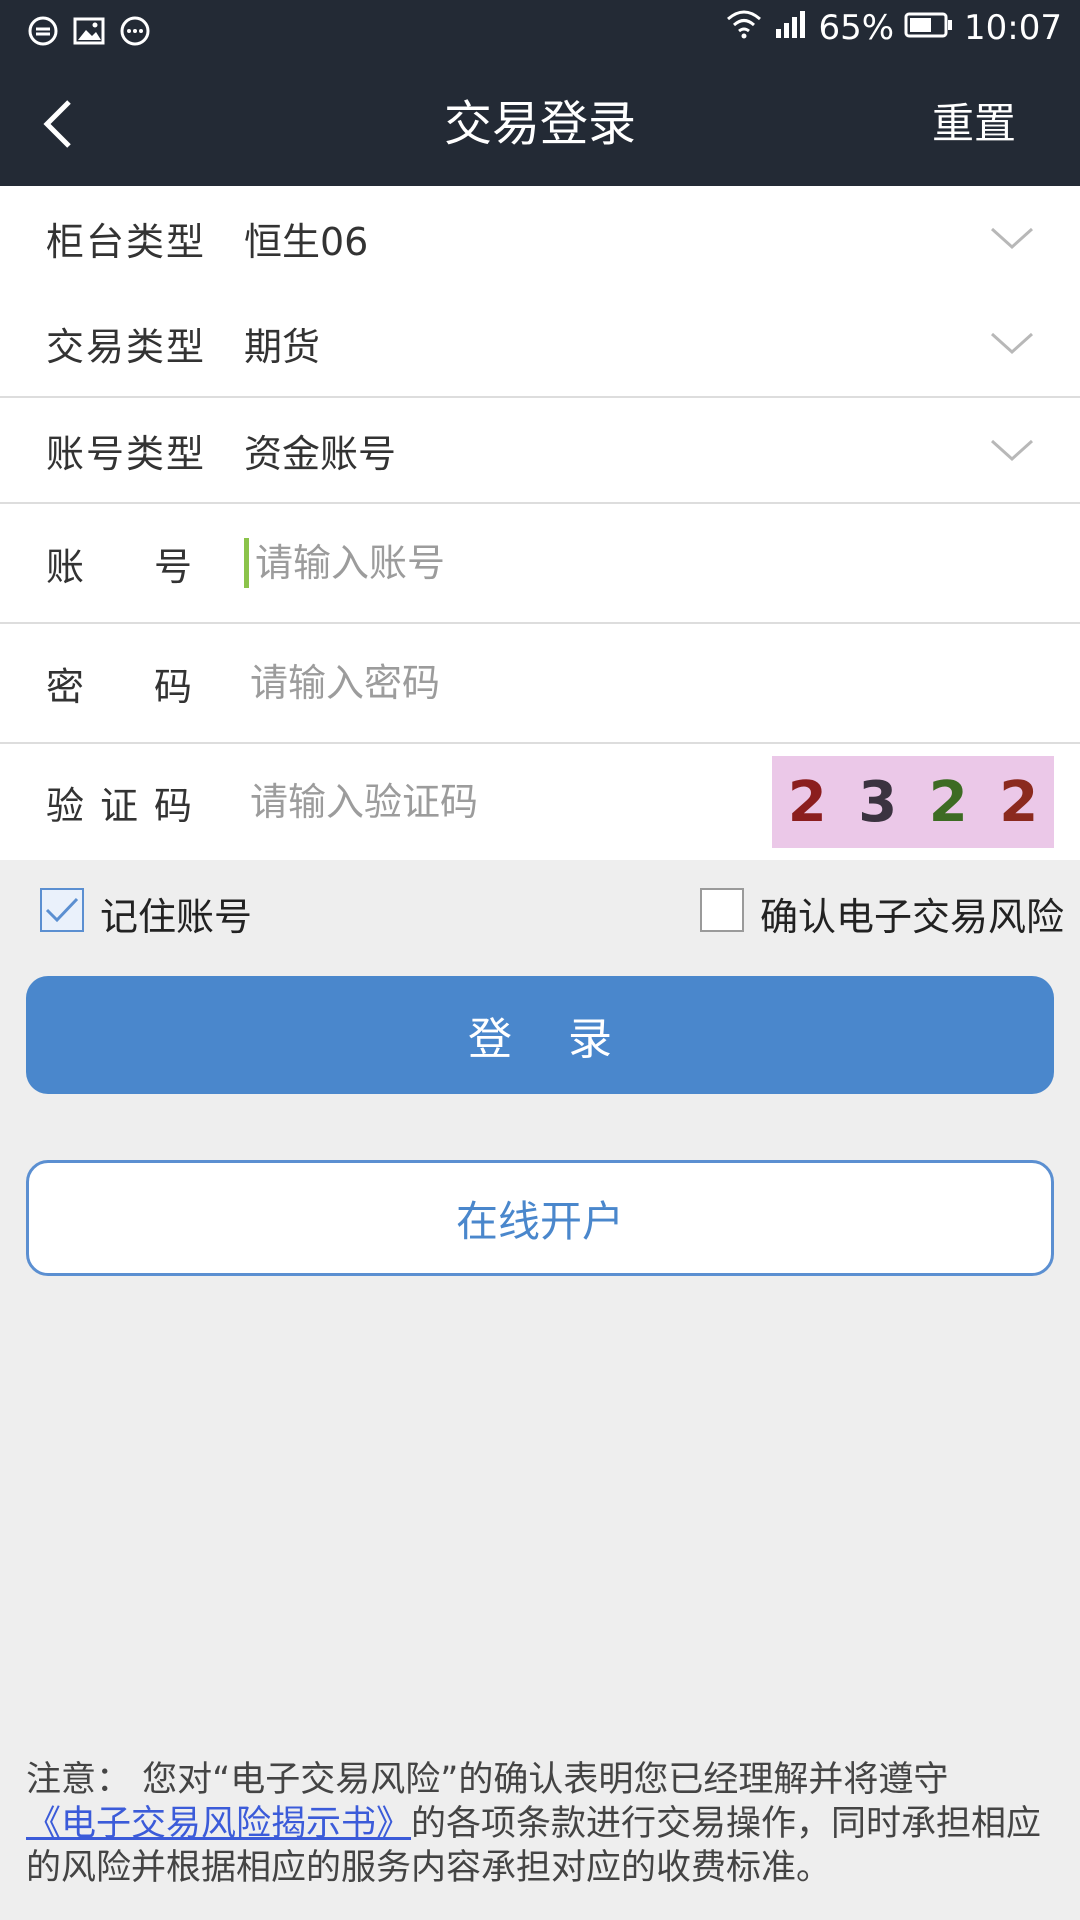  Describe the element at coordinates (135, 31) in the screenshot. I see `chat-icon` at that location.